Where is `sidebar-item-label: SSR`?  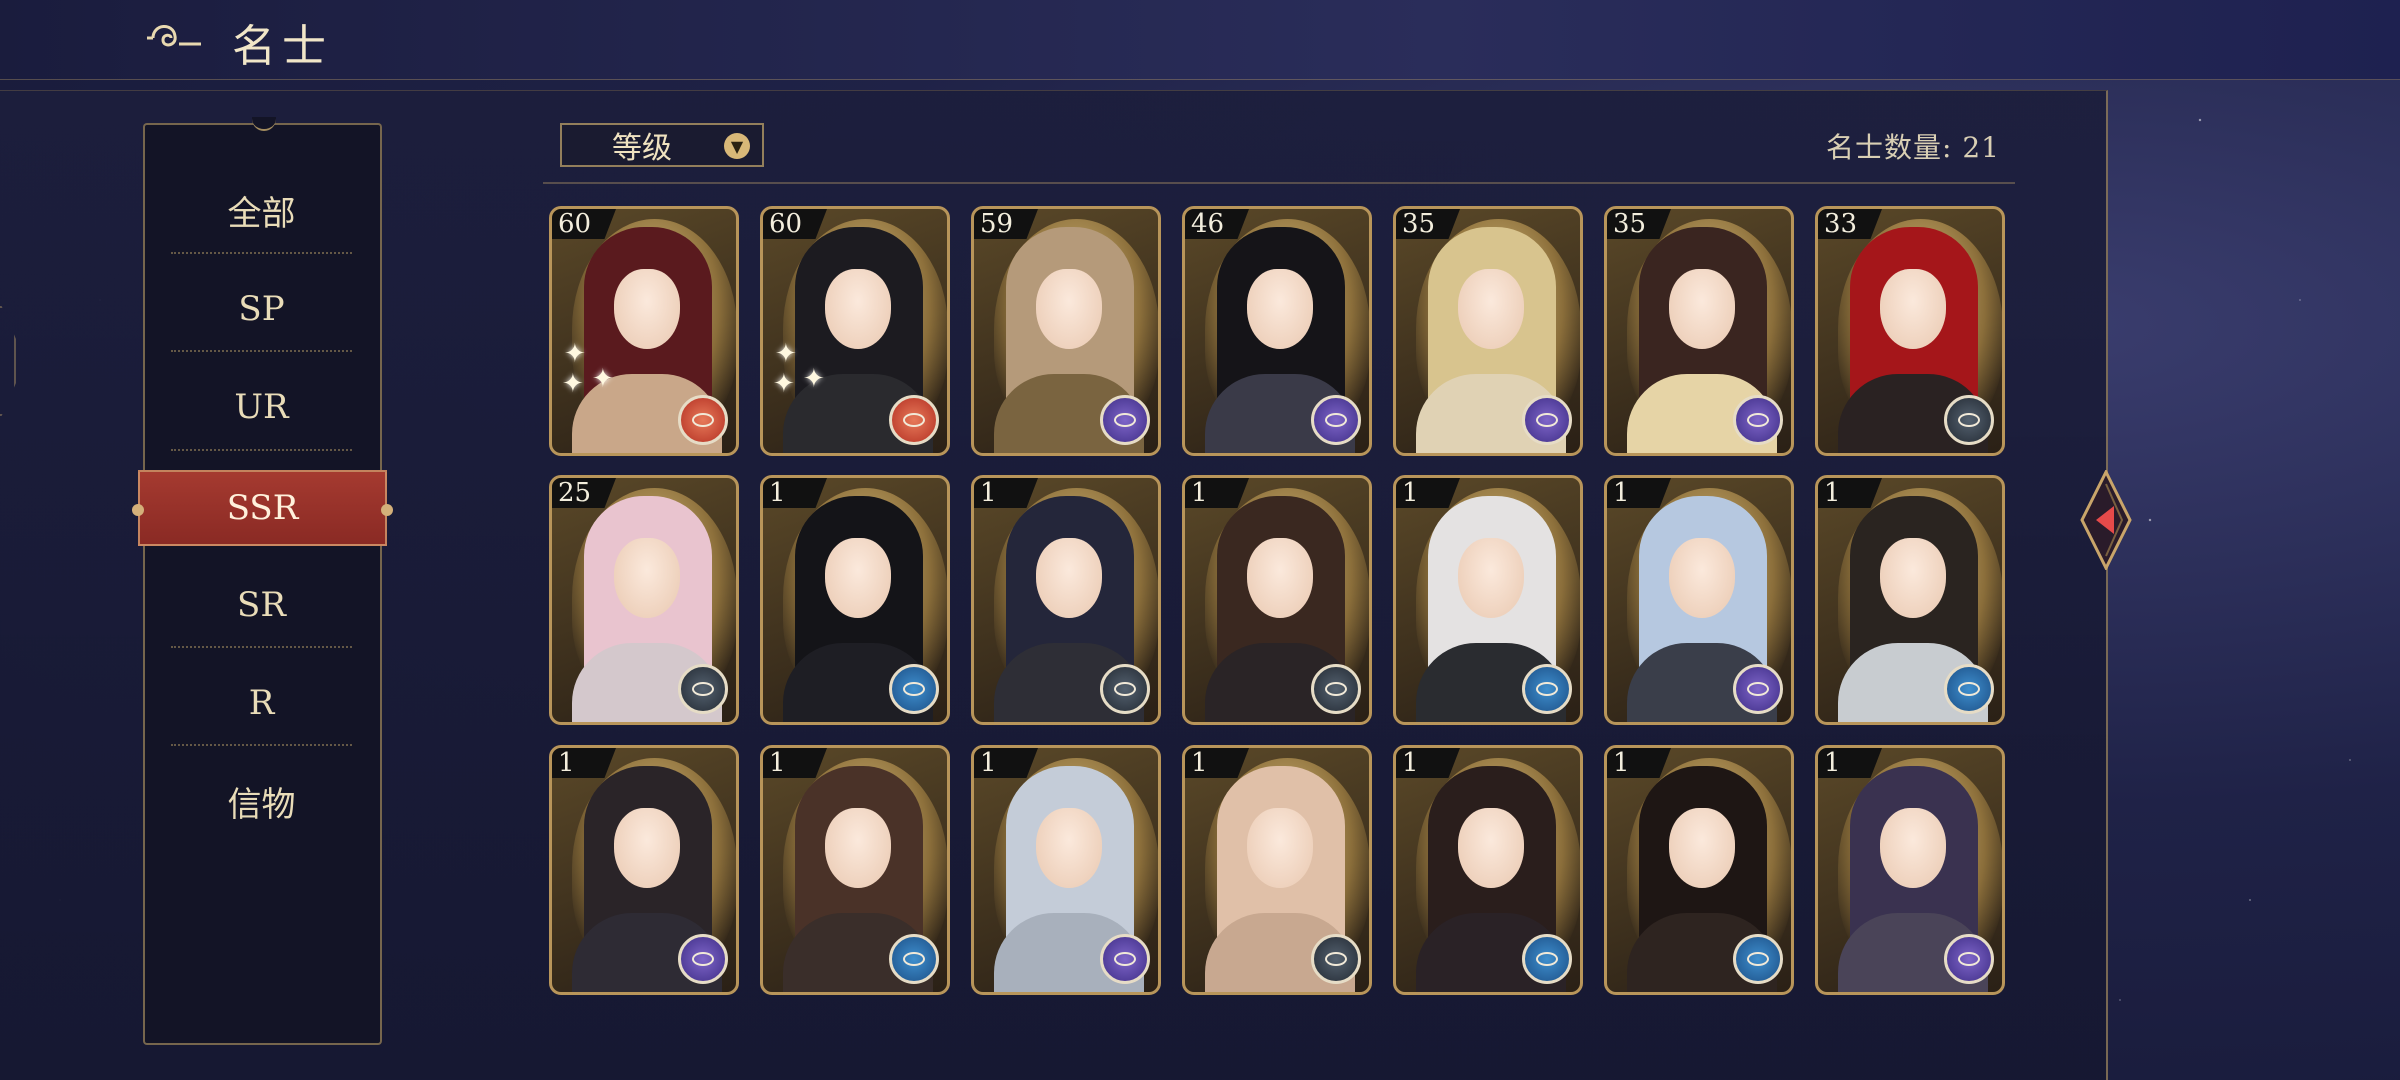 sidebar-item-label: SSR is located at coordinates (262, 508).